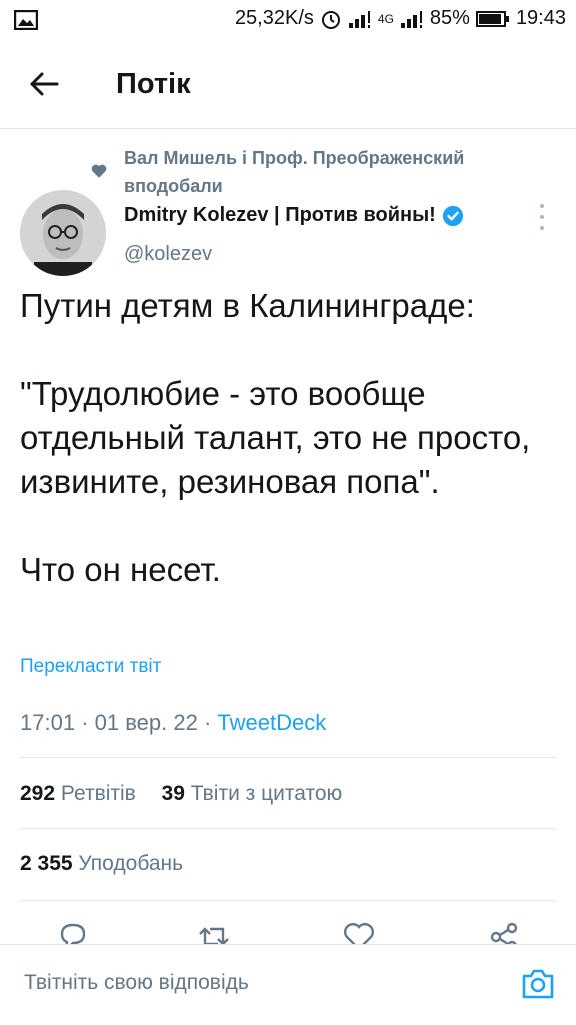 This screenshot has width=576, height=1025. Describe the element at coordinates (247, 305) in the screenshot. I see `tweet-paragraph: Путин детям в Калининграде:` at that location.